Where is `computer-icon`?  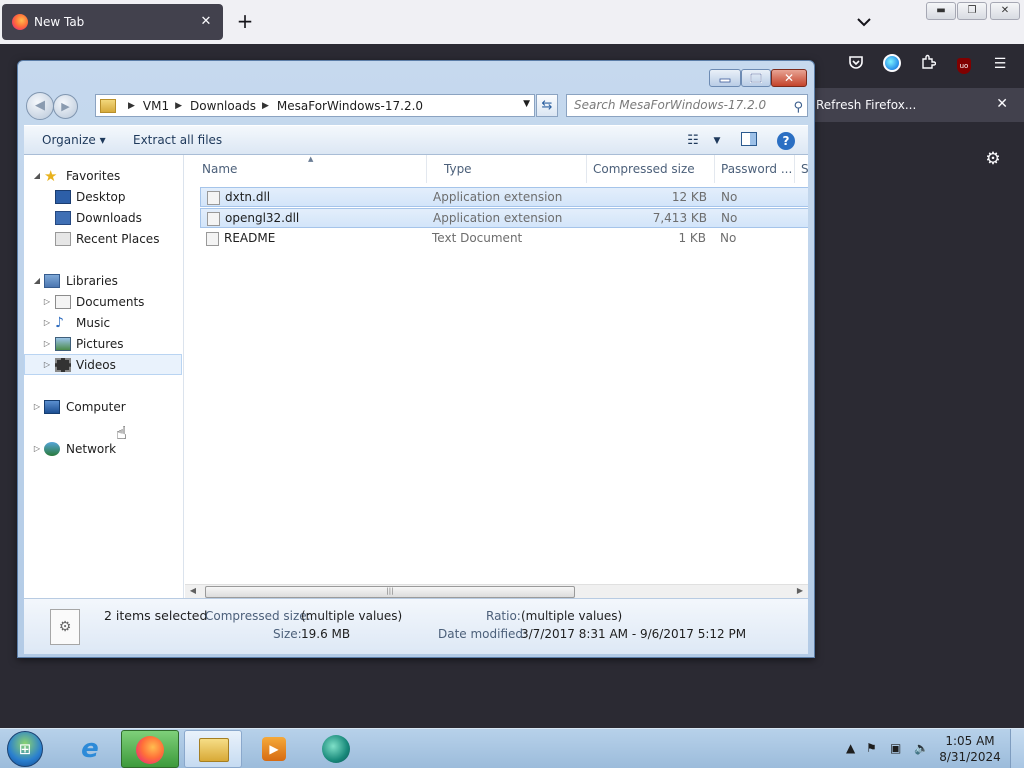
computer-icon is located at coordinates (52, 406).